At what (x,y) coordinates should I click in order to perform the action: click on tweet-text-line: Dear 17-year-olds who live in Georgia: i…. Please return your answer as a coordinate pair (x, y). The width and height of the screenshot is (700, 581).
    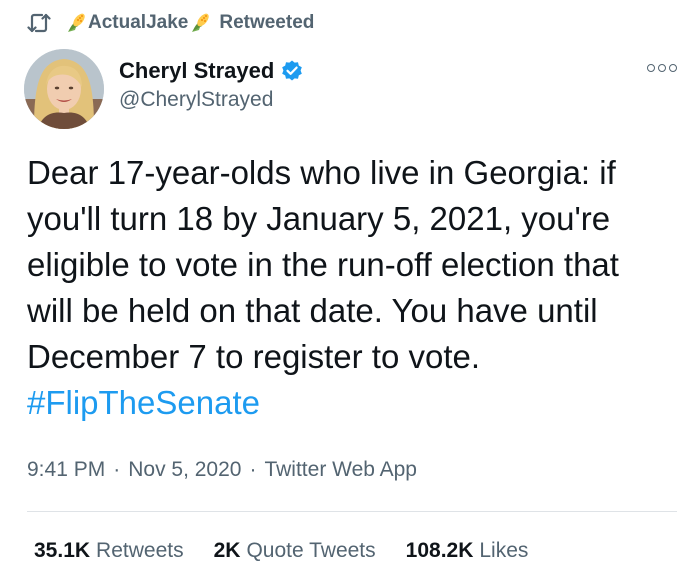
    Looking at the image, I should click on (321, 172).